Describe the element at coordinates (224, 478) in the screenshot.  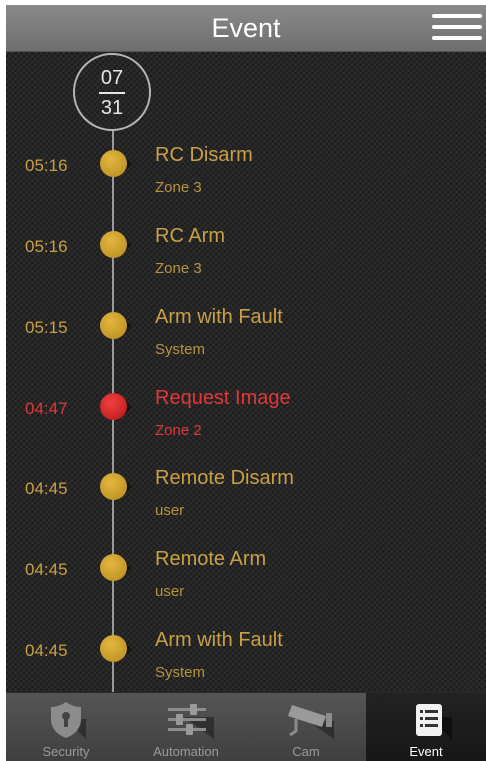
I see `event-title: Remote Disarm` at that location.